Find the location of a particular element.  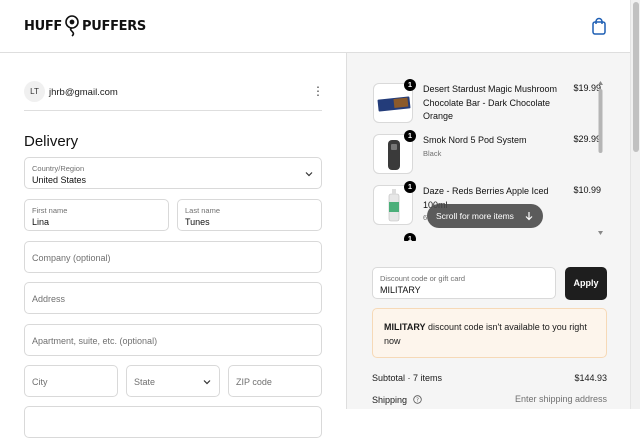

phone-field is located at coordinates (173, 422).